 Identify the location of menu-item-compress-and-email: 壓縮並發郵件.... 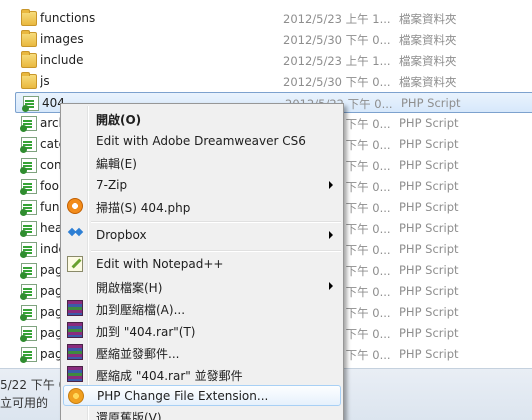
(202, 352).